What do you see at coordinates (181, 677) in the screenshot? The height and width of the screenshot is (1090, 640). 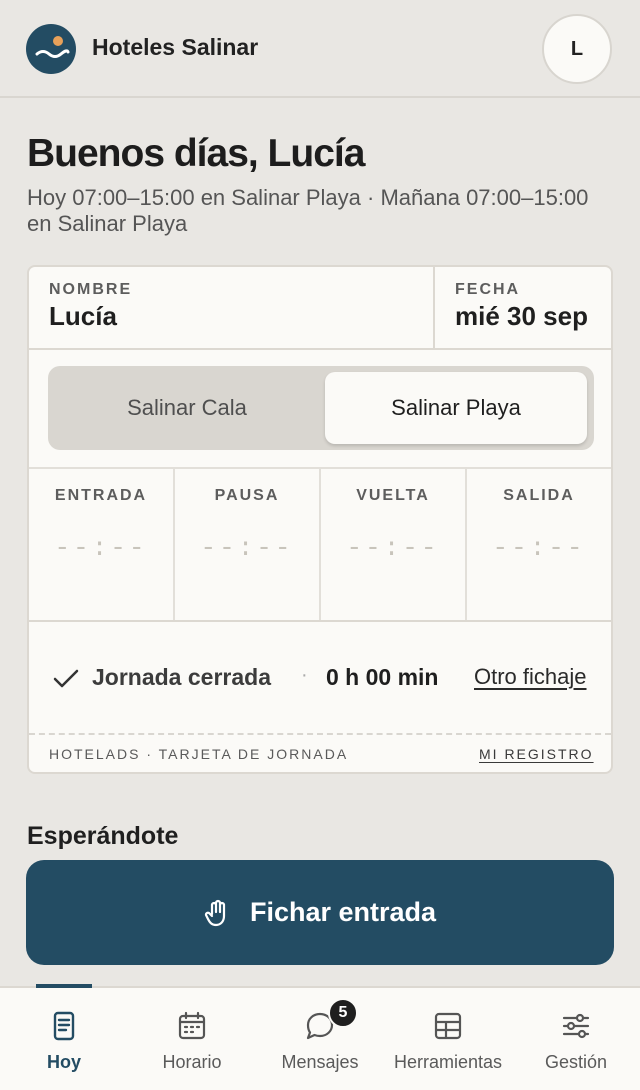 I see `status-text: Jornada cerrada` at bounding box center [181, 677].